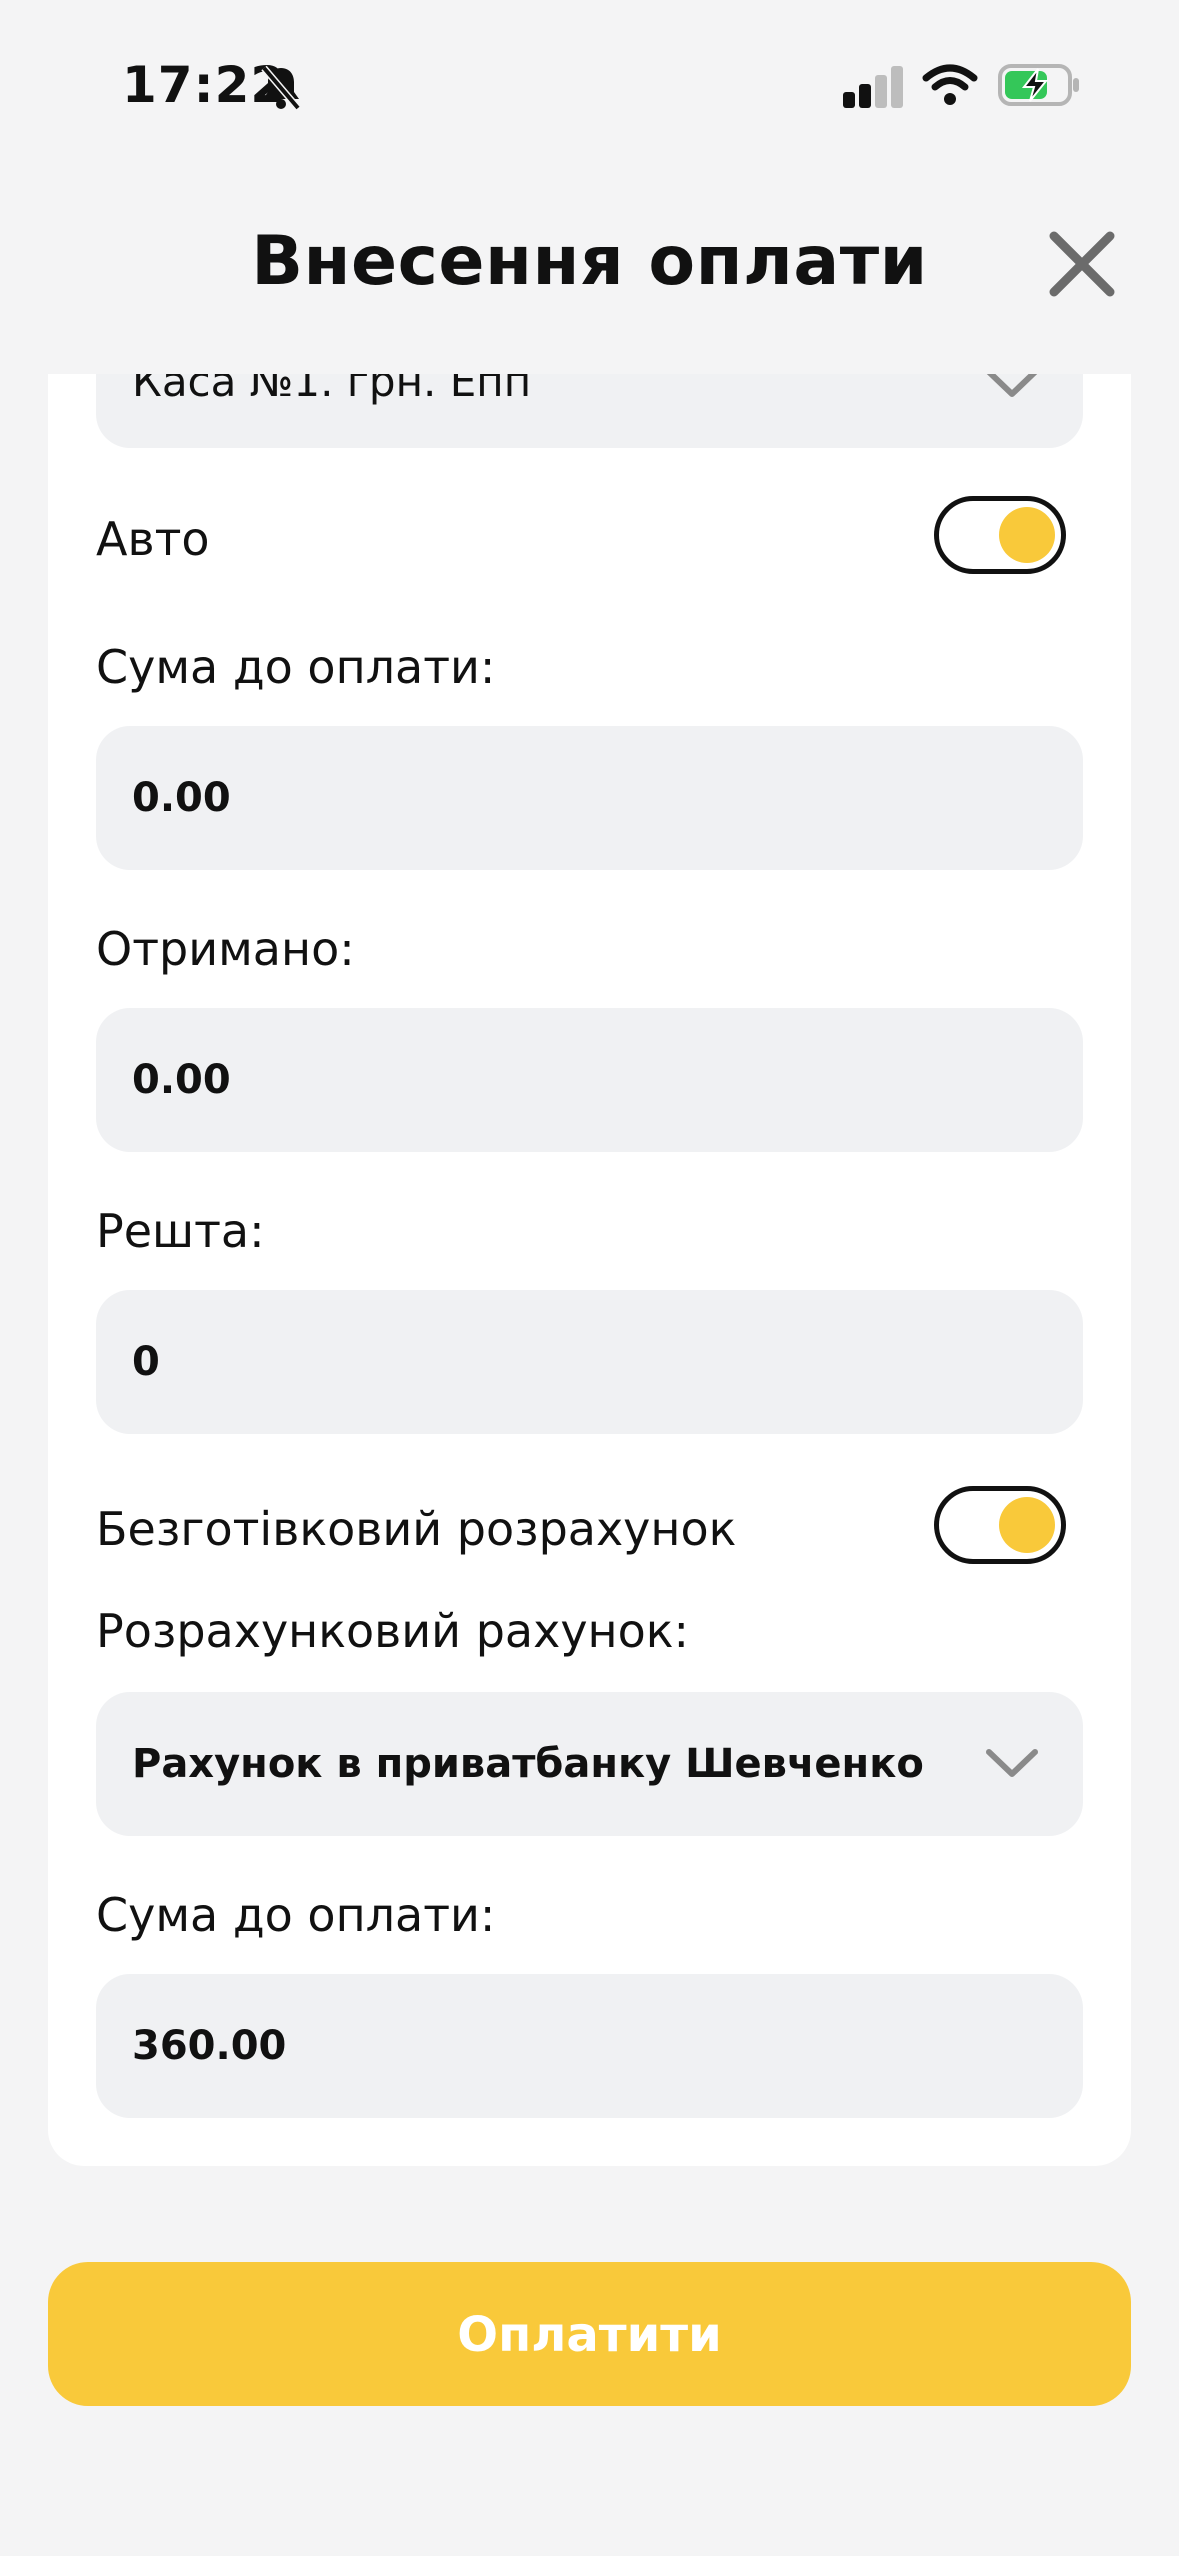 Image resolution: width=1179 pixels, height=2556 pixels. What do you see at coordinates (181, 1080) in the screenshot?
I see `received-value: 0.00` at bounding box center [181, 1080].